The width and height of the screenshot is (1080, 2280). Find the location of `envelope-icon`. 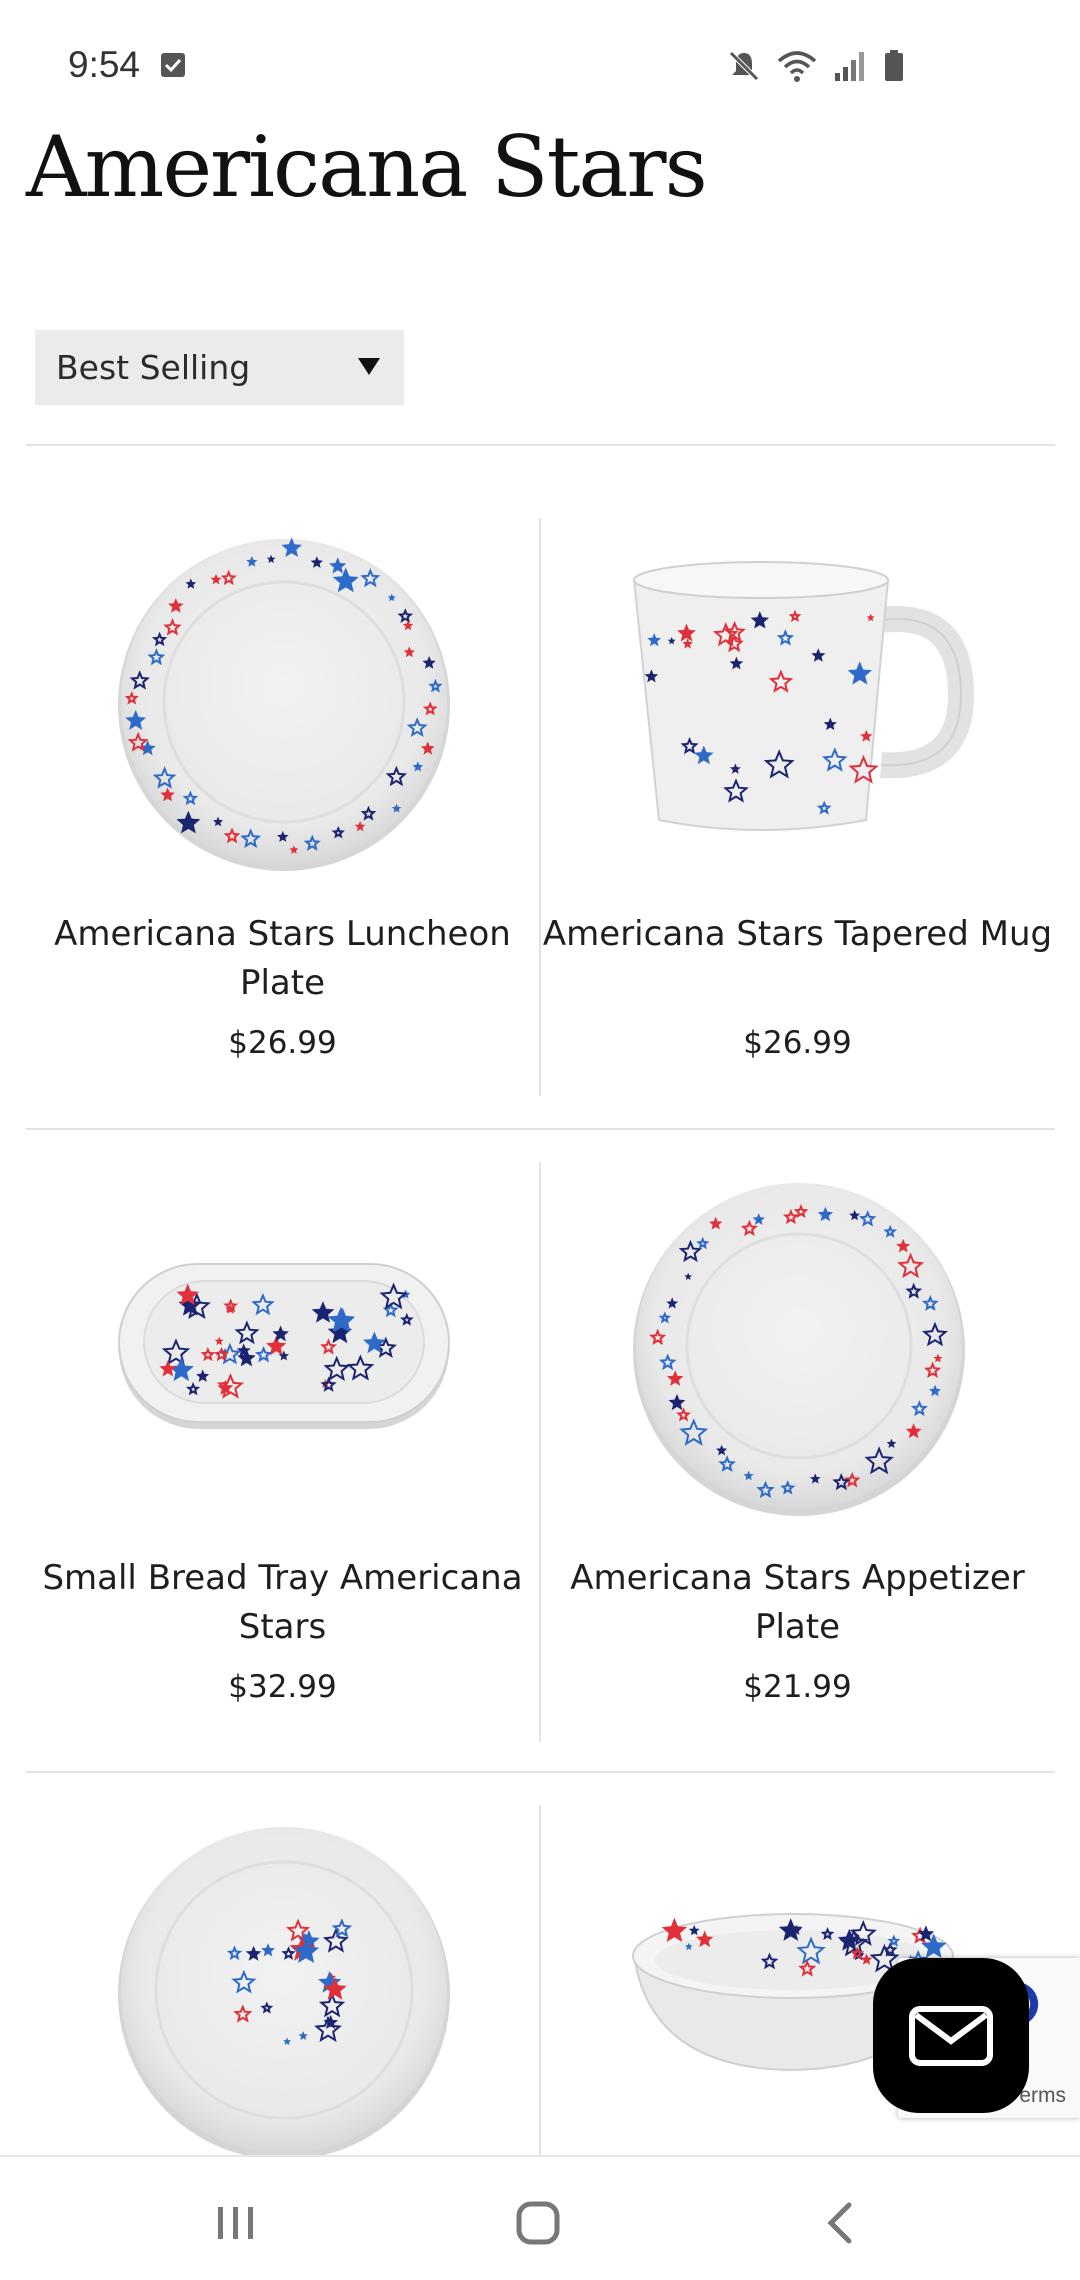

envelope-icon is located at coordinates (951, 2035).